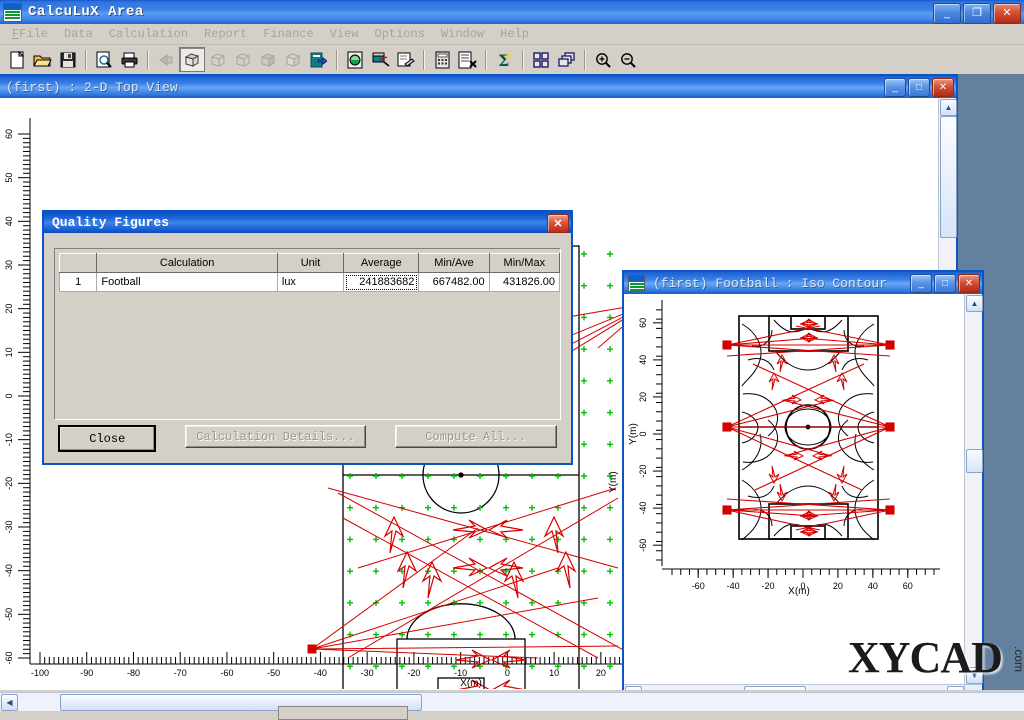 Image resolution: width=1024 pixels, height=720 pixels. What do you see at coordinates (187, 282) in the screenshot?
I see `cell-calculation: Football` at bounding box center [187, 282].